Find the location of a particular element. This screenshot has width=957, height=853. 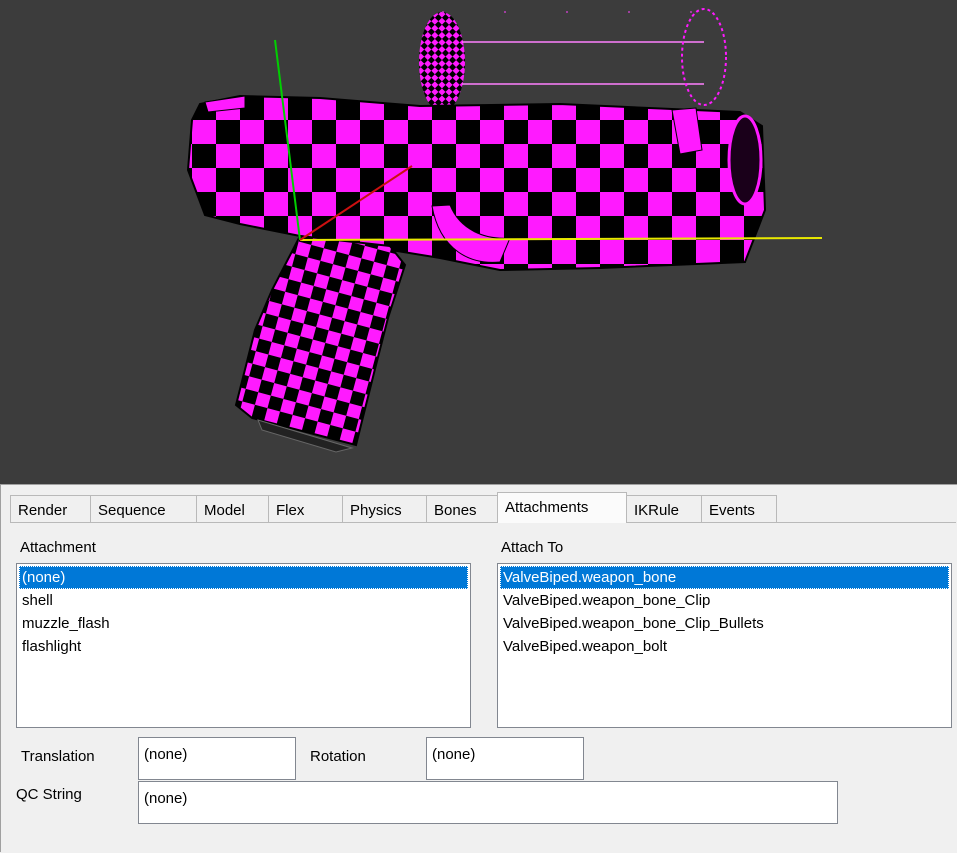

tab-ikrule: IKRule is located at coordinates (664, 508).